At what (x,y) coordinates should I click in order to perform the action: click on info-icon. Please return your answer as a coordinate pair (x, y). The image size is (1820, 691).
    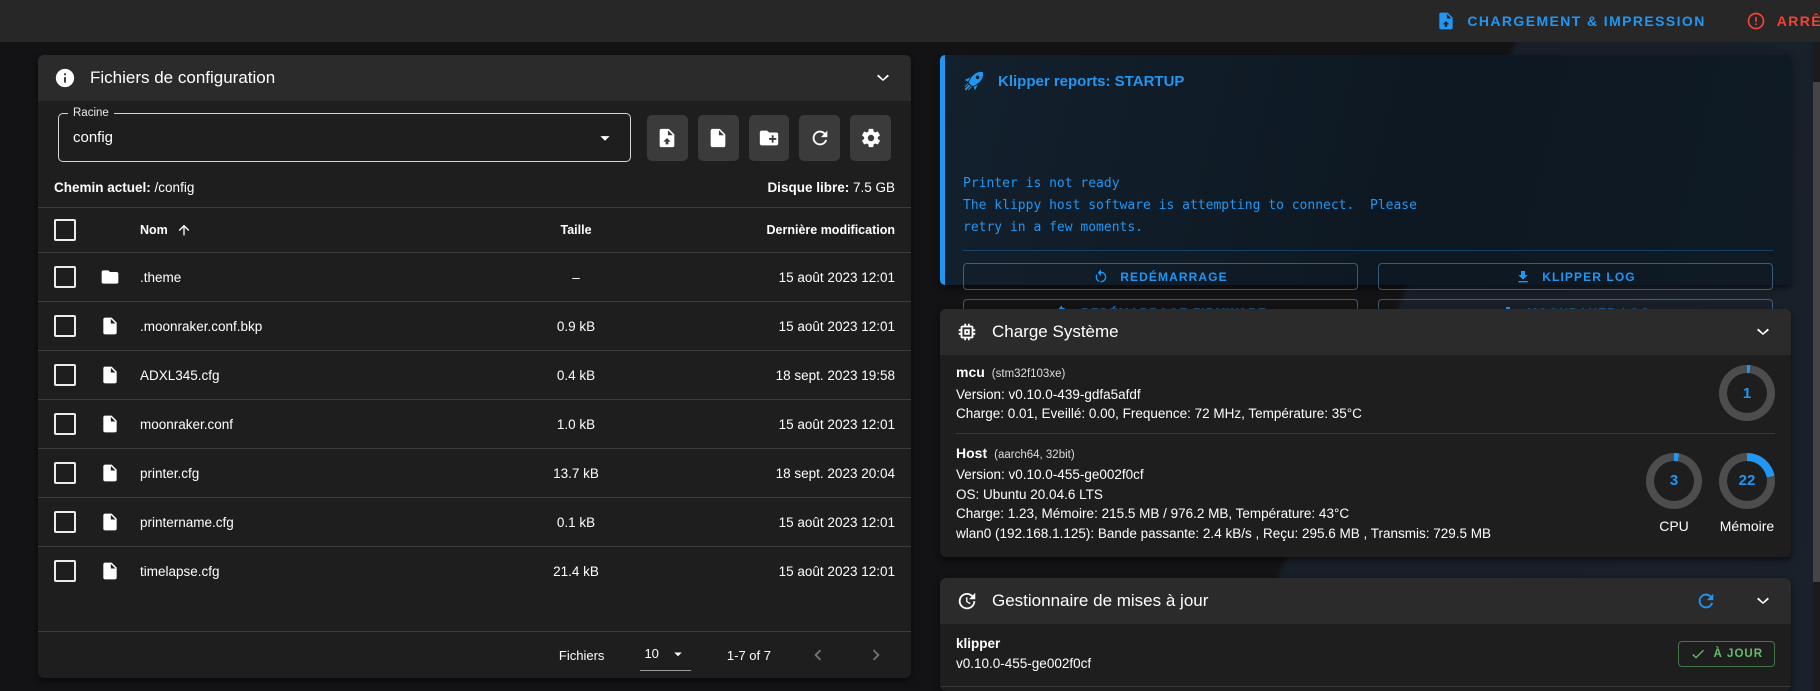
    Looking at the image, I should click on (65, 78).